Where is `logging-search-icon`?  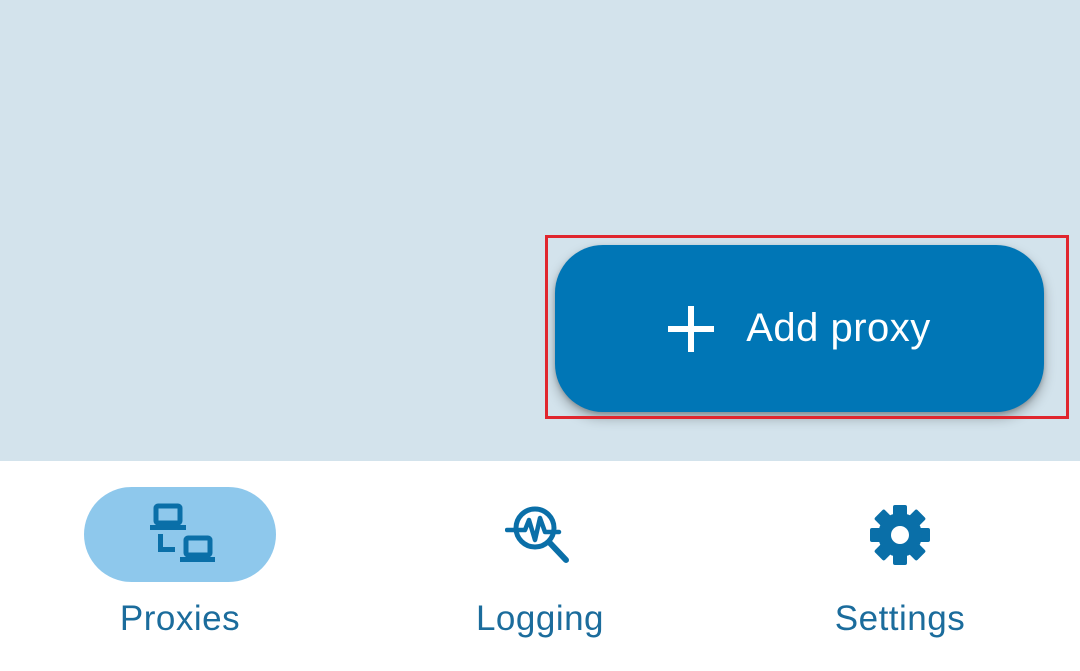
logging-search-icon is located at coordinates (537, 534).